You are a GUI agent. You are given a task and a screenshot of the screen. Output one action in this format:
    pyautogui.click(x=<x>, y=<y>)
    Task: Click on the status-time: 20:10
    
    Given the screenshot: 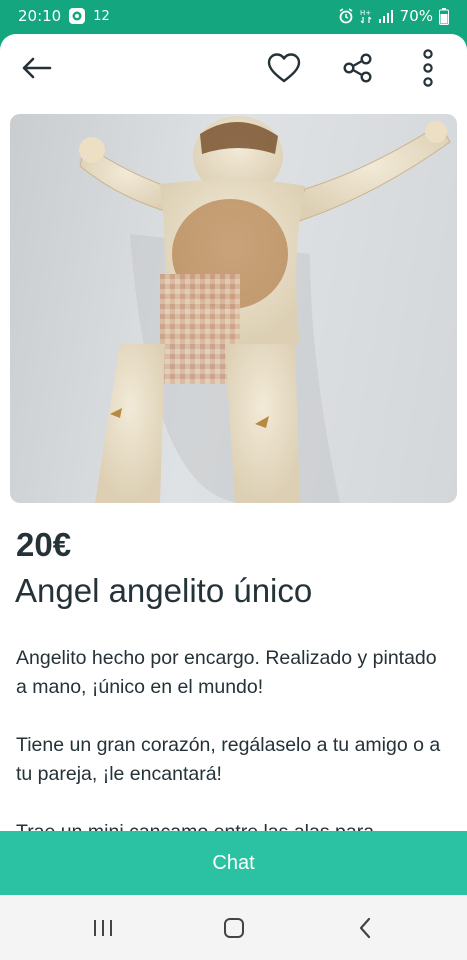 What is the action you would take?
    pyautogui.click(x=40, y=16)
    